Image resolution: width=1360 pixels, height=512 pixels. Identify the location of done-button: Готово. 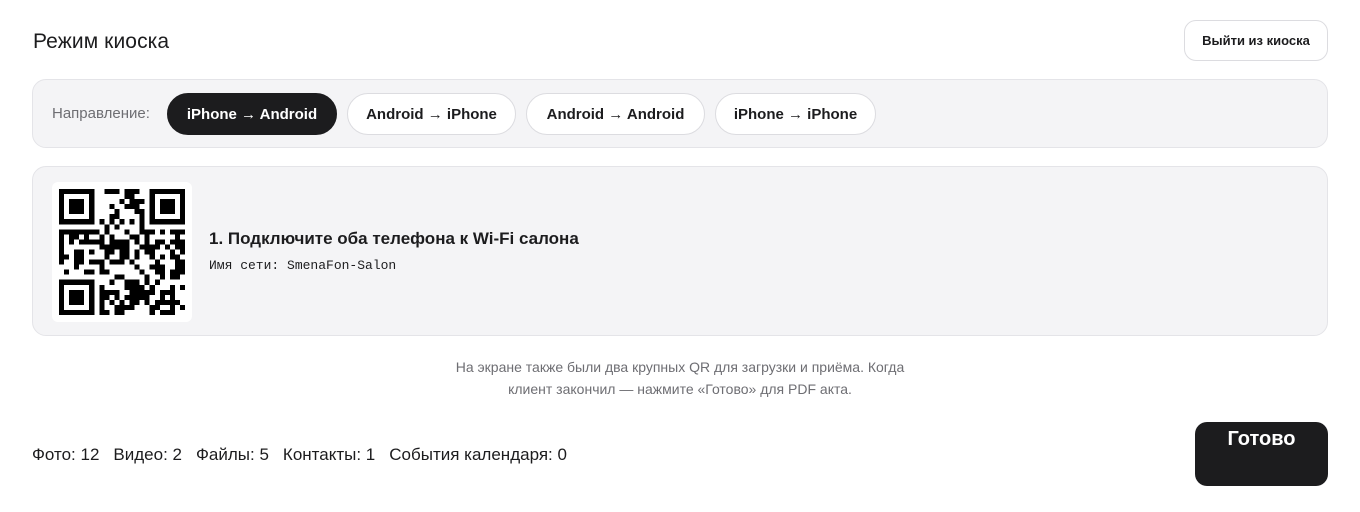
(1261, 454).